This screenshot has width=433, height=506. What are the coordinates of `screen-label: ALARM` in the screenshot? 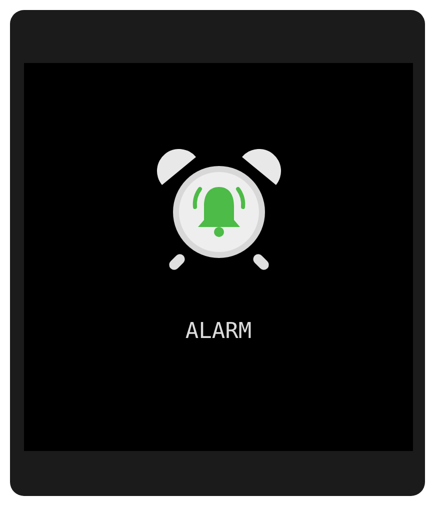 It's located at (218, 331).